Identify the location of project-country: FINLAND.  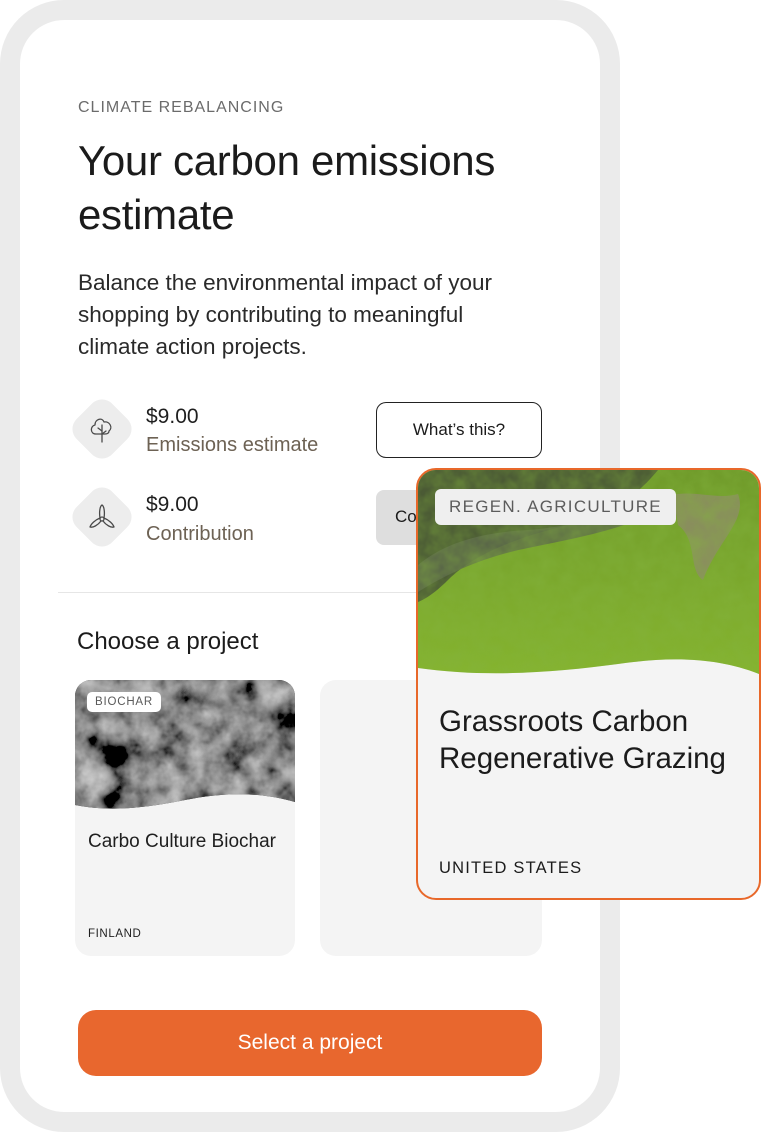
(115, 934).